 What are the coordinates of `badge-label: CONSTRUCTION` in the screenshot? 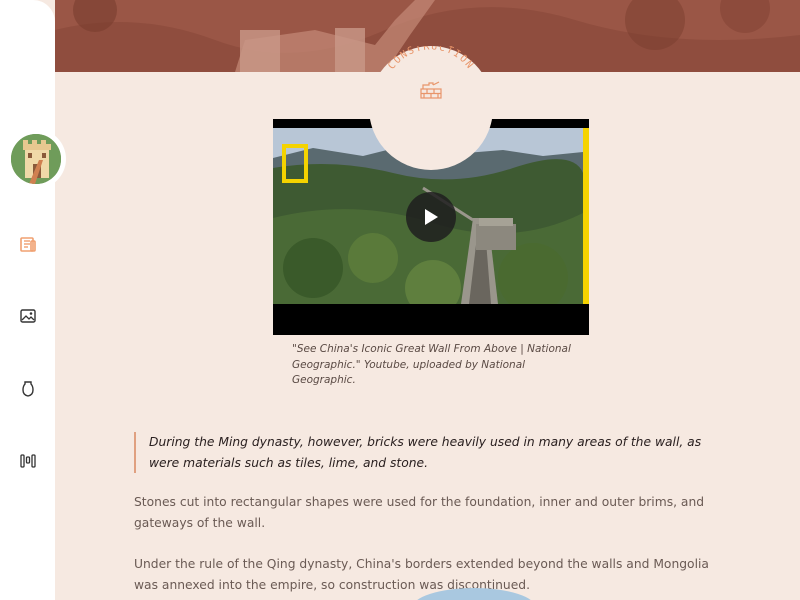 It's located at (430, 59).